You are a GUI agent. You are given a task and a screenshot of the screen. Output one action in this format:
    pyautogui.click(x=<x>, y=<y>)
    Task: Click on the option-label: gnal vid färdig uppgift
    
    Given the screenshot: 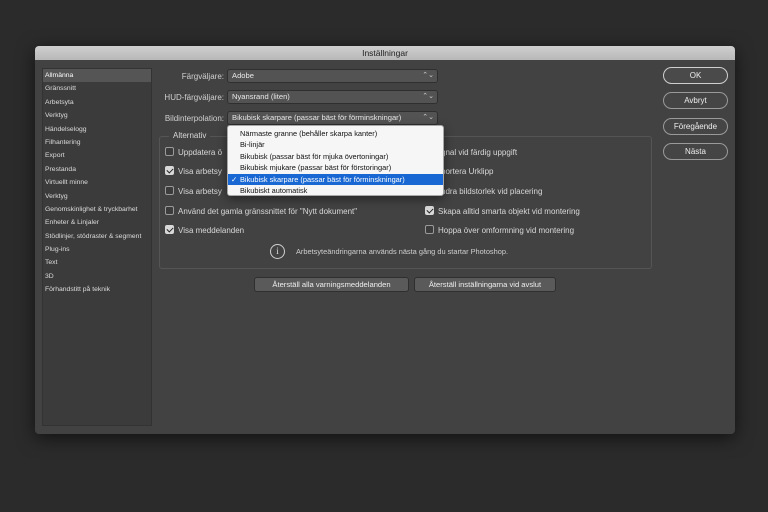 What is the action you would take?
    pyautogui.click(x=479, y=152)
    